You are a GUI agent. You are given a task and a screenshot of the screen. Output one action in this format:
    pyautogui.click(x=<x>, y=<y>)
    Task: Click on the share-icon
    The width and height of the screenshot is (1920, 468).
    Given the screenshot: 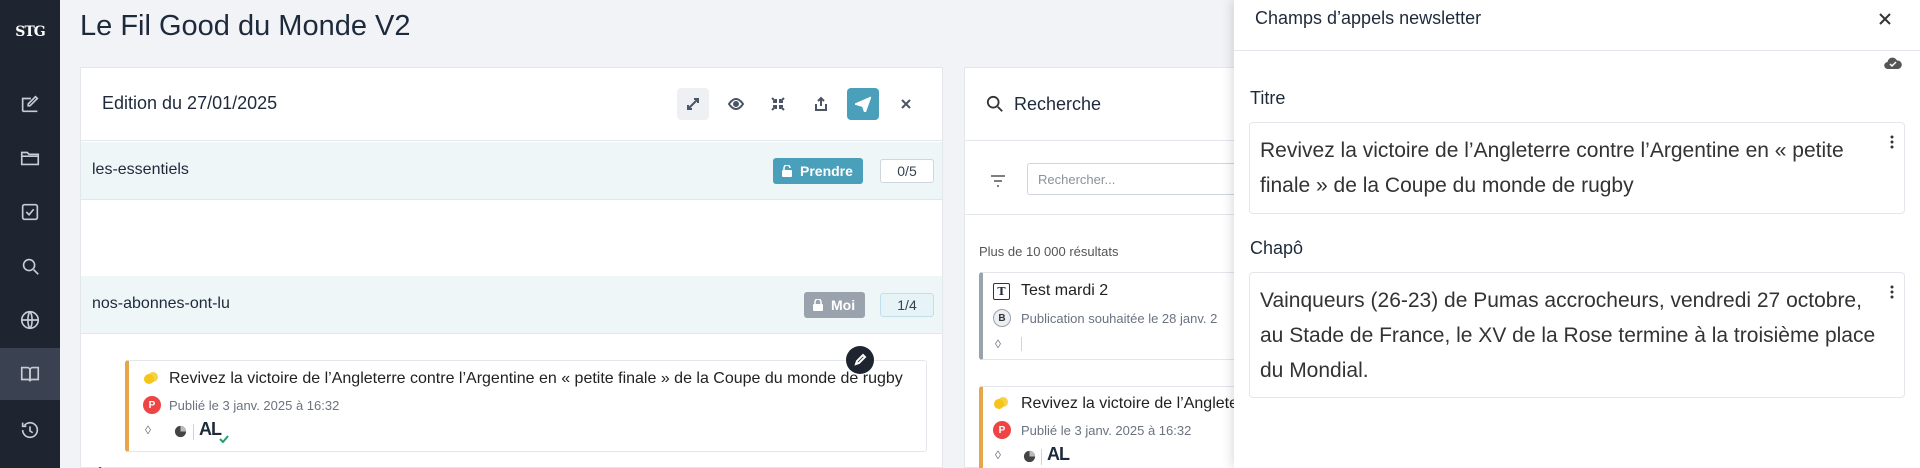 What is the action you would take?
    pyautogui.click(x=821, y=103)
    